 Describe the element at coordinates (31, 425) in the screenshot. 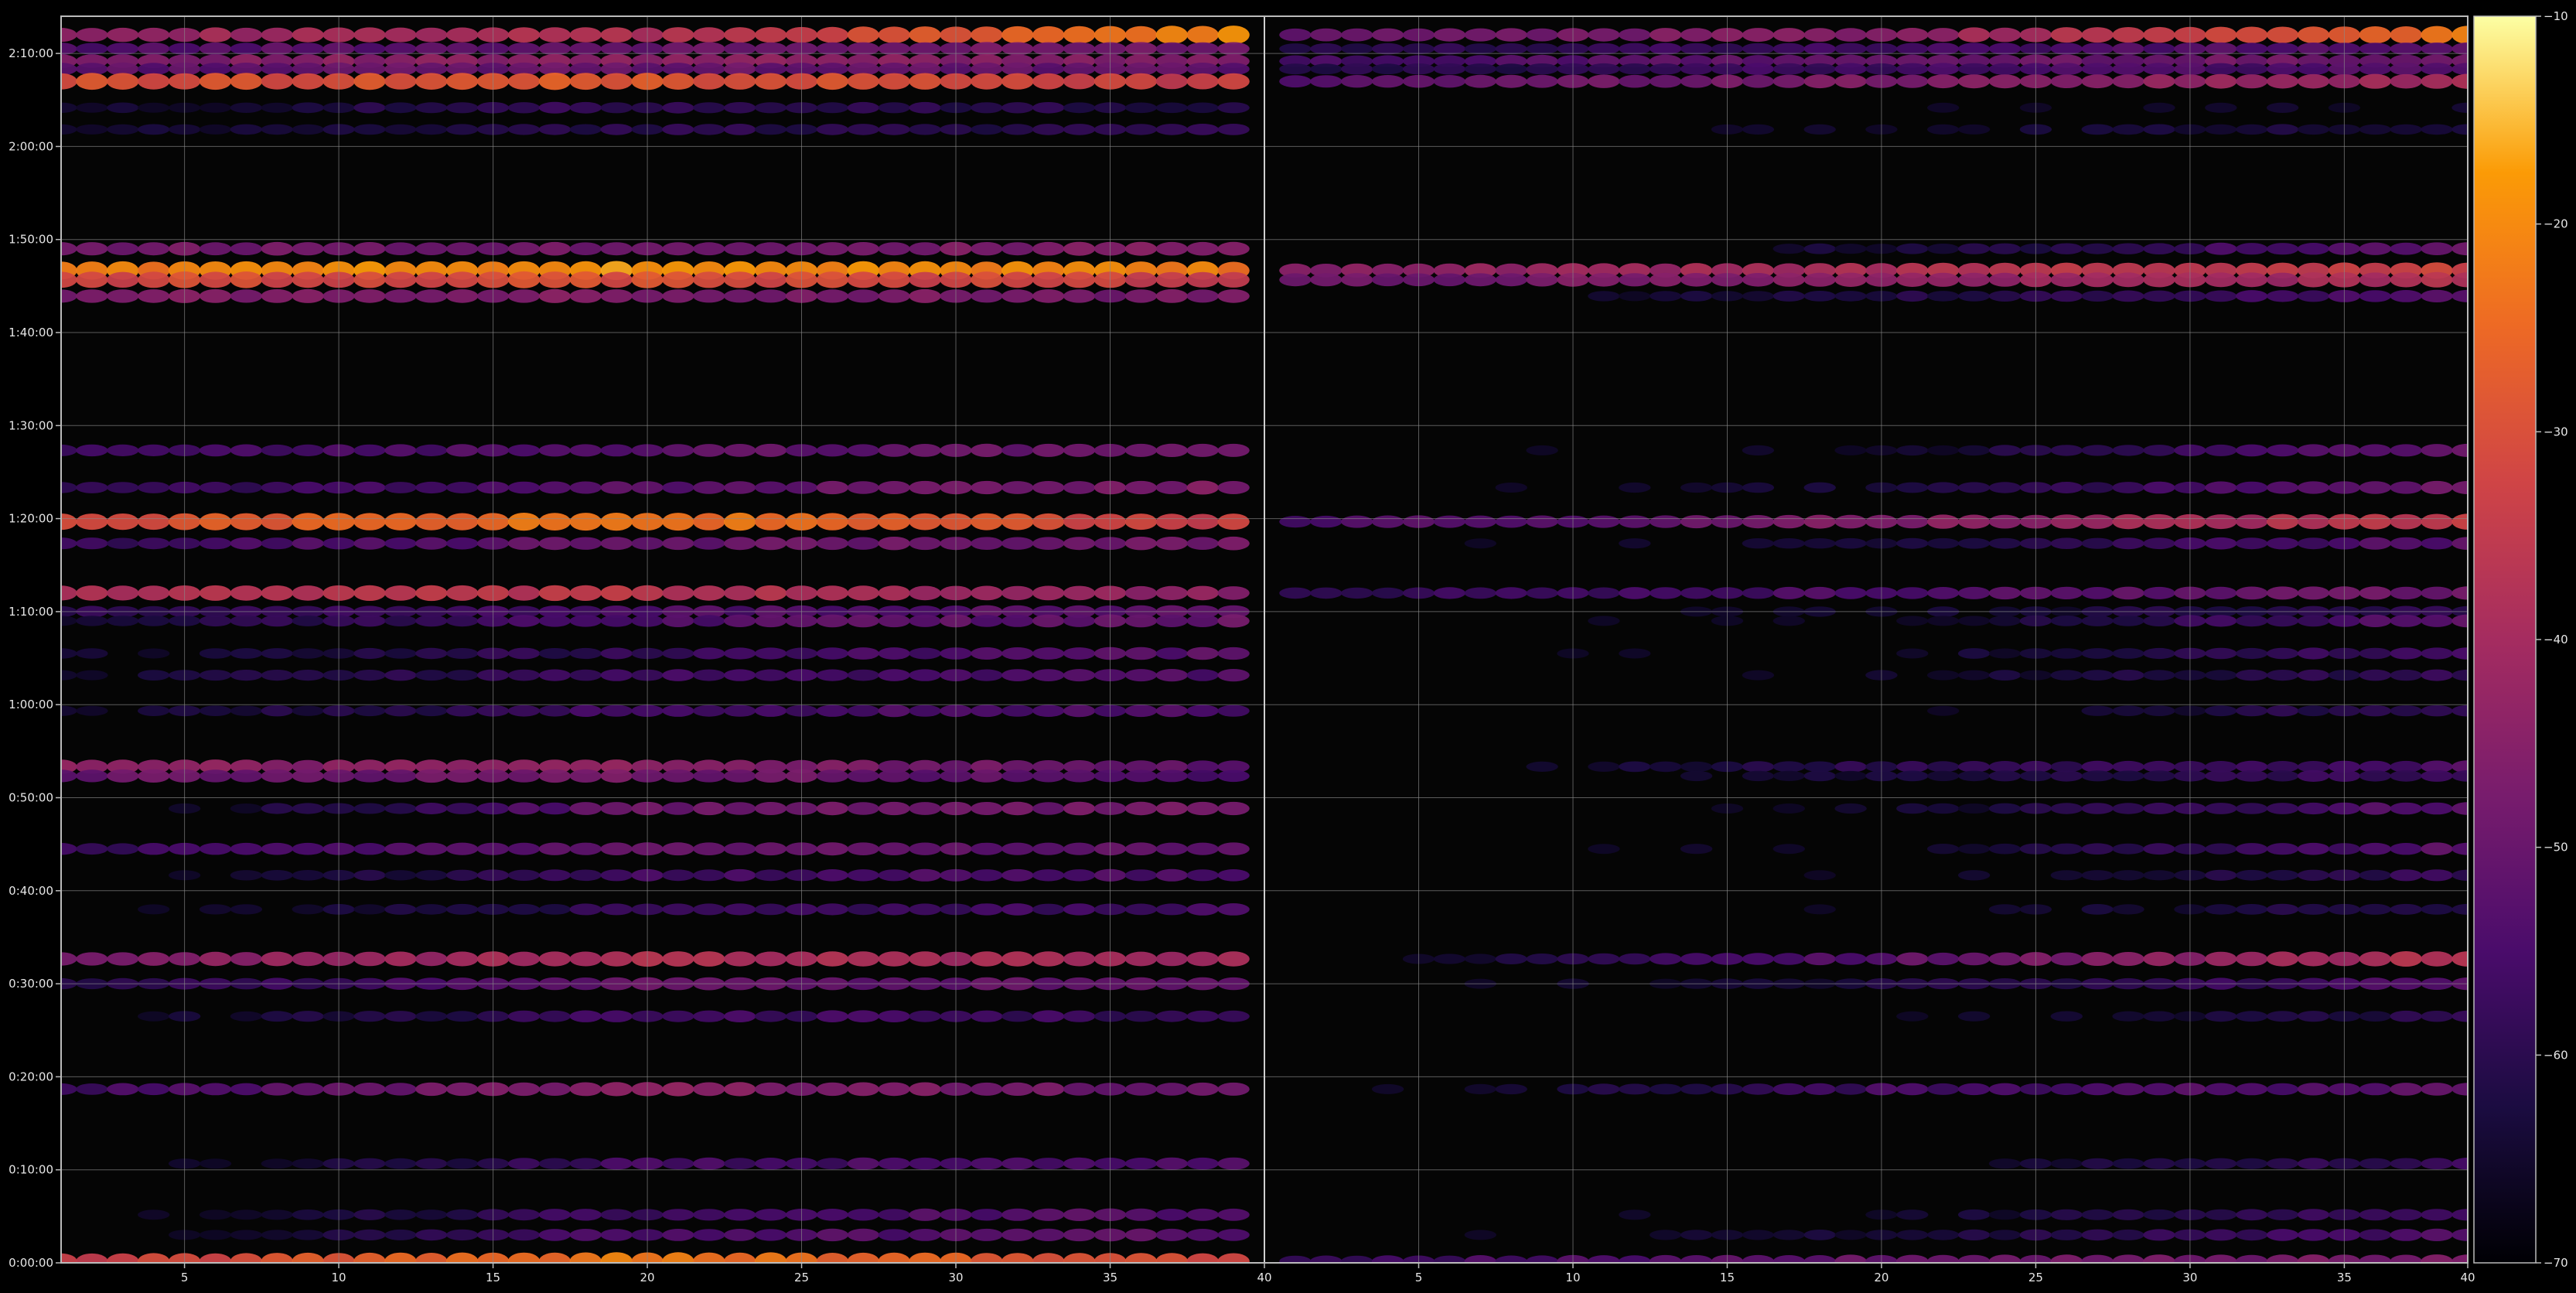

I see `y-tick-label: 1:30:00` at that location.